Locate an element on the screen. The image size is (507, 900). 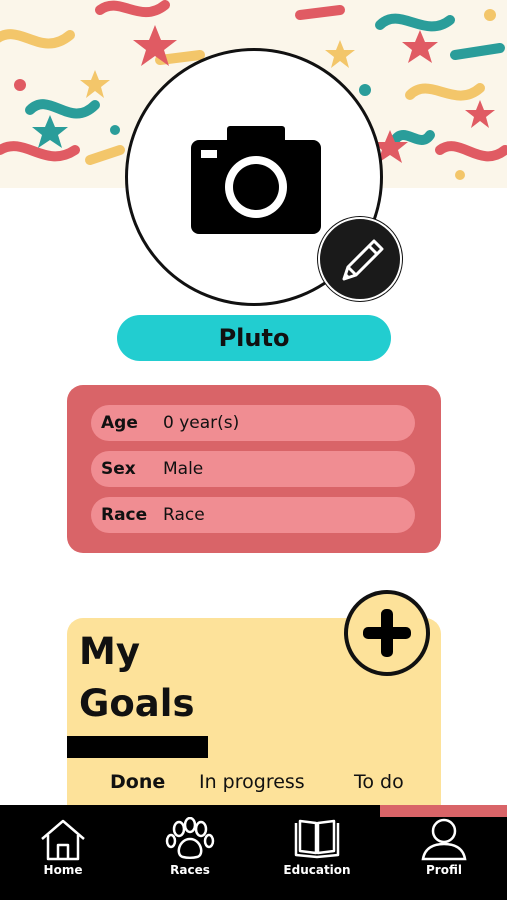
info-row-race: Race Race is located at coordinates (253, 515).